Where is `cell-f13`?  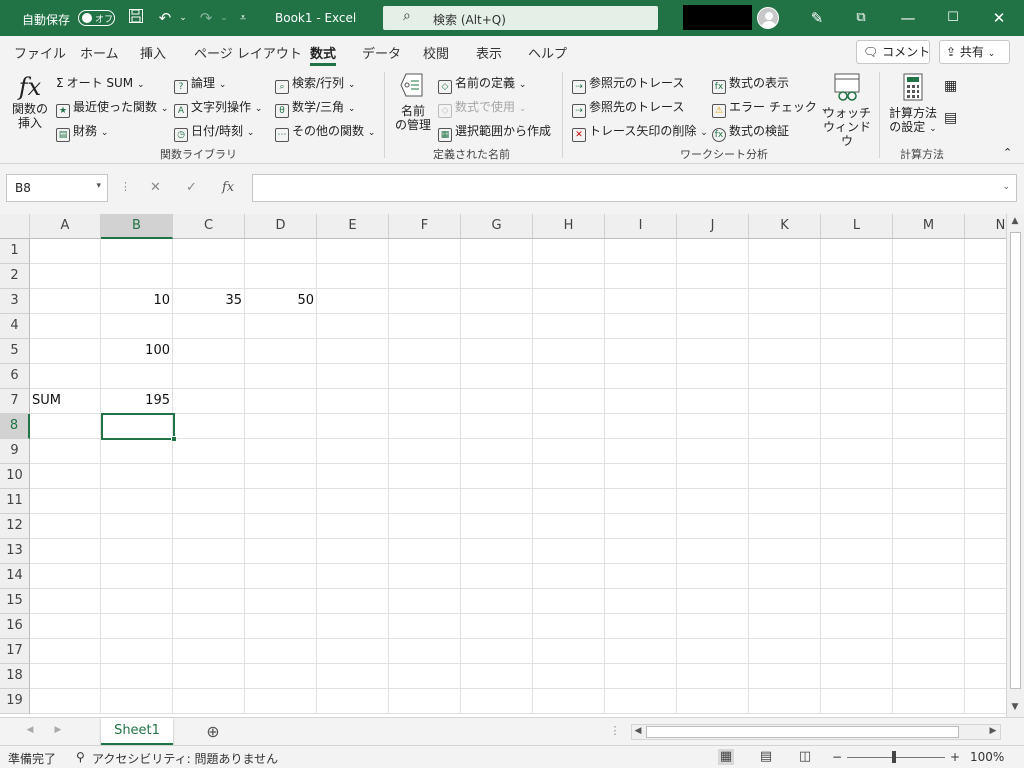 cell-f13 is located at coordinates (425, 551).